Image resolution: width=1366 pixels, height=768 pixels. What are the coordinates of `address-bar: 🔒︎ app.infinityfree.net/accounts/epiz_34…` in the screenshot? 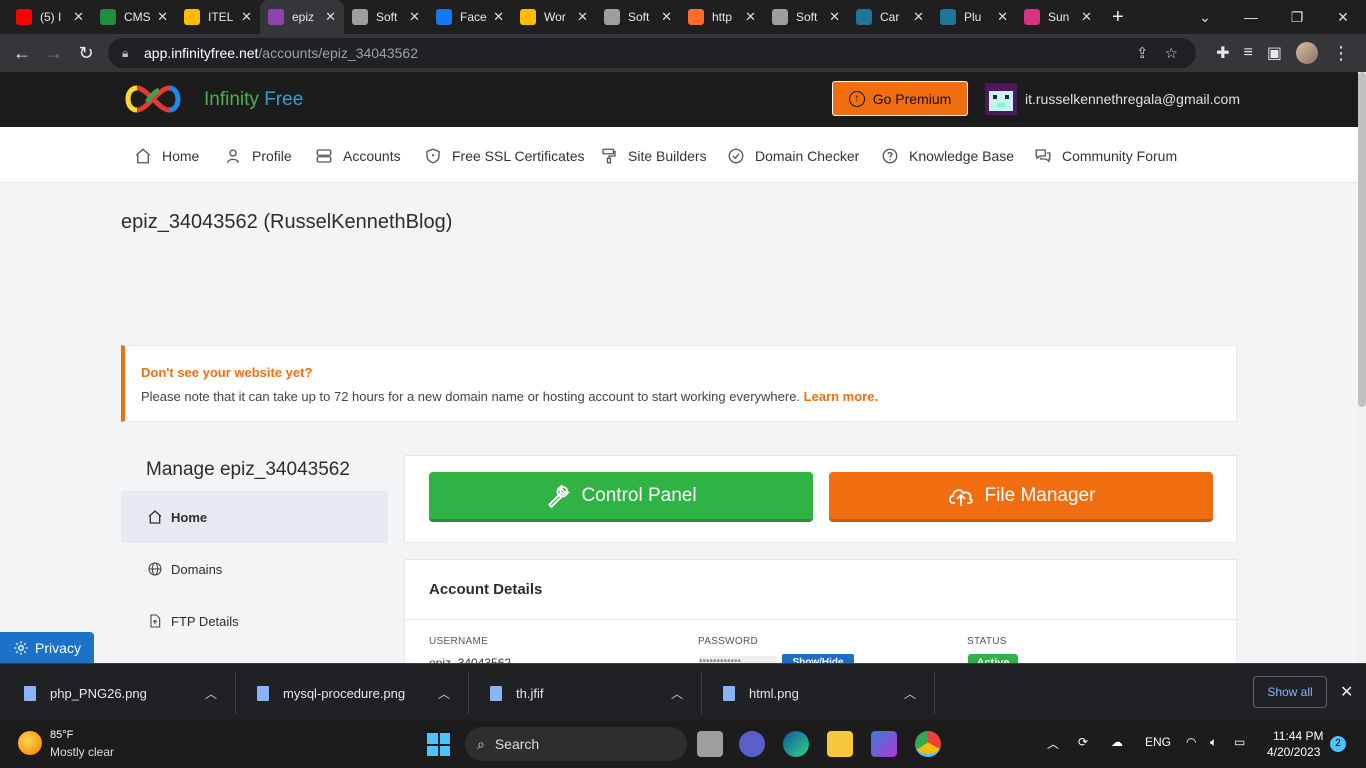 It's located at (652, 53).